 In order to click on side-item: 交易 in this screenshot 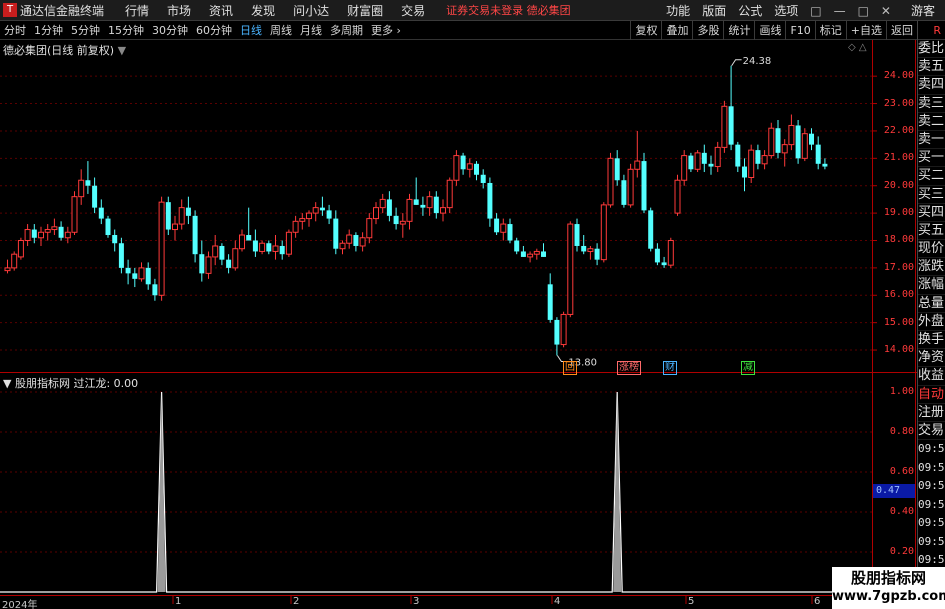, I will do `click(931, 431)`.